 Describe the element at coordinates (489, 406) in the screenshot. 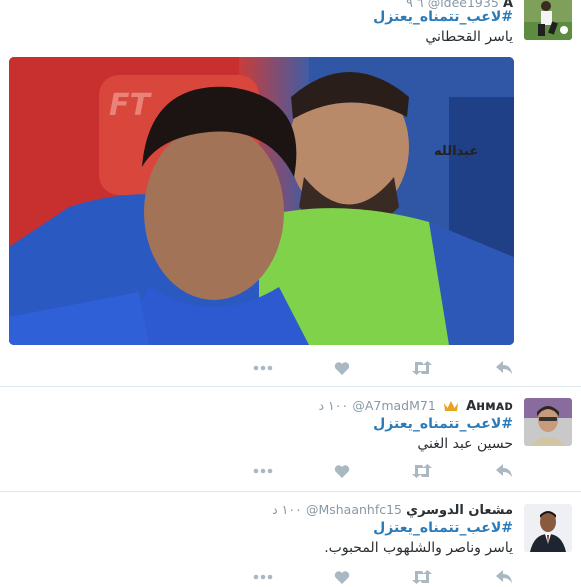

I see `user-name: Aʜᴍᴀᴅ` at that location.